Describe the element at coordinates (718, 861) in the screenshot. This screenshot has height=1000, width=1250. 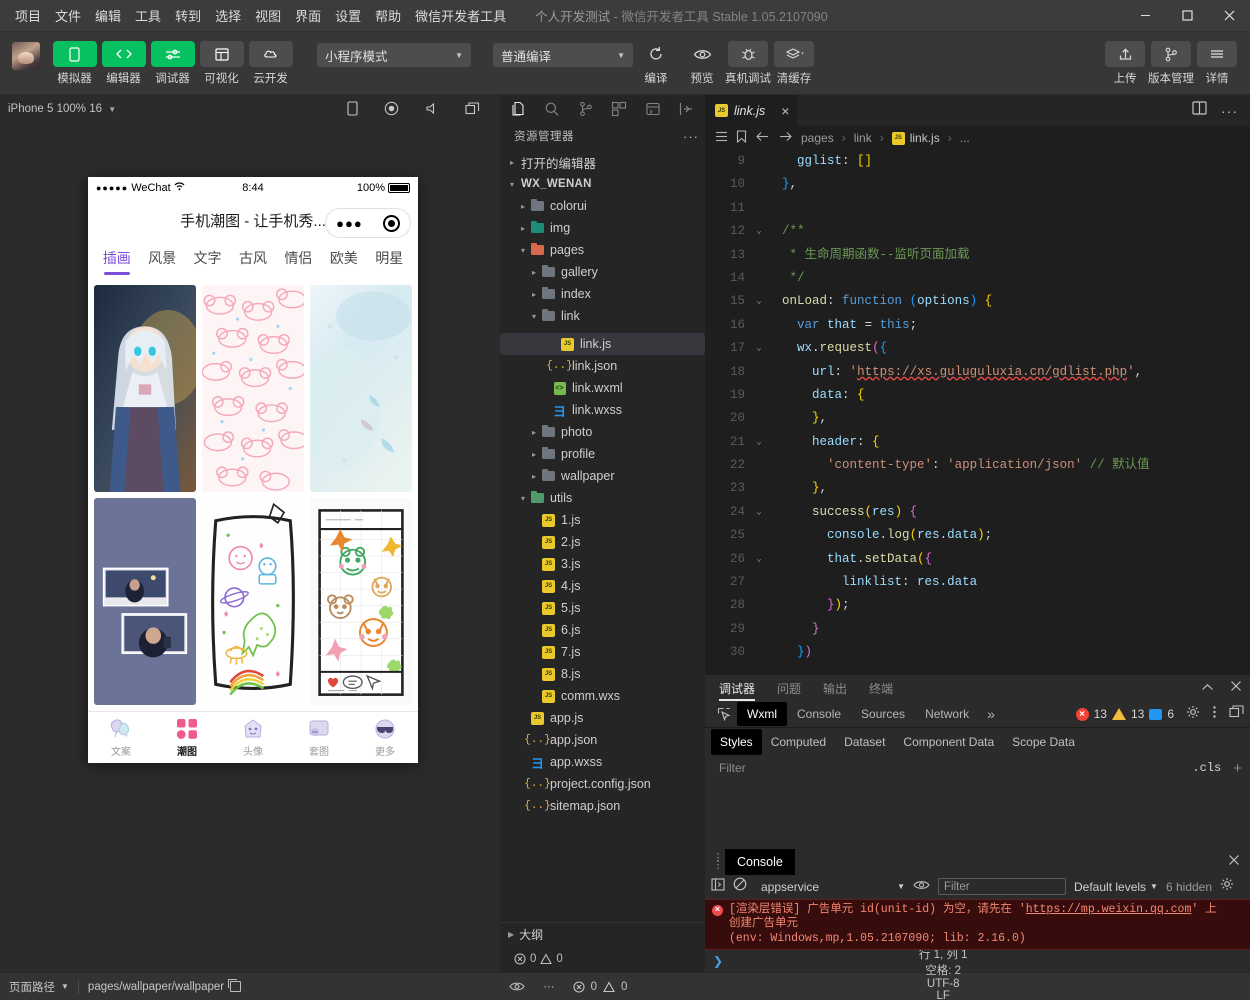
I see `drag-handle: ⋮ ⋮` at that location.